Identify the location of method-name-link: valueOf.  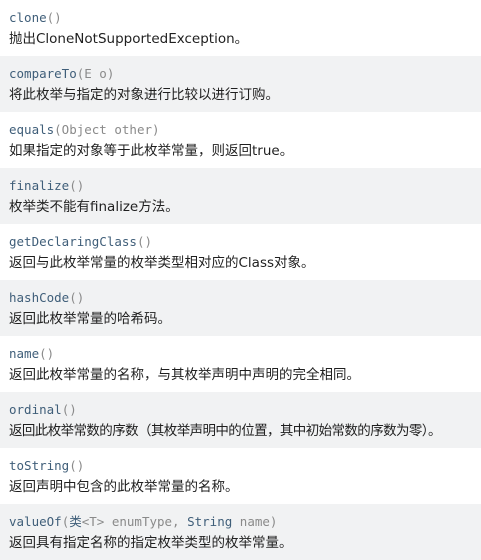
(35, 521).